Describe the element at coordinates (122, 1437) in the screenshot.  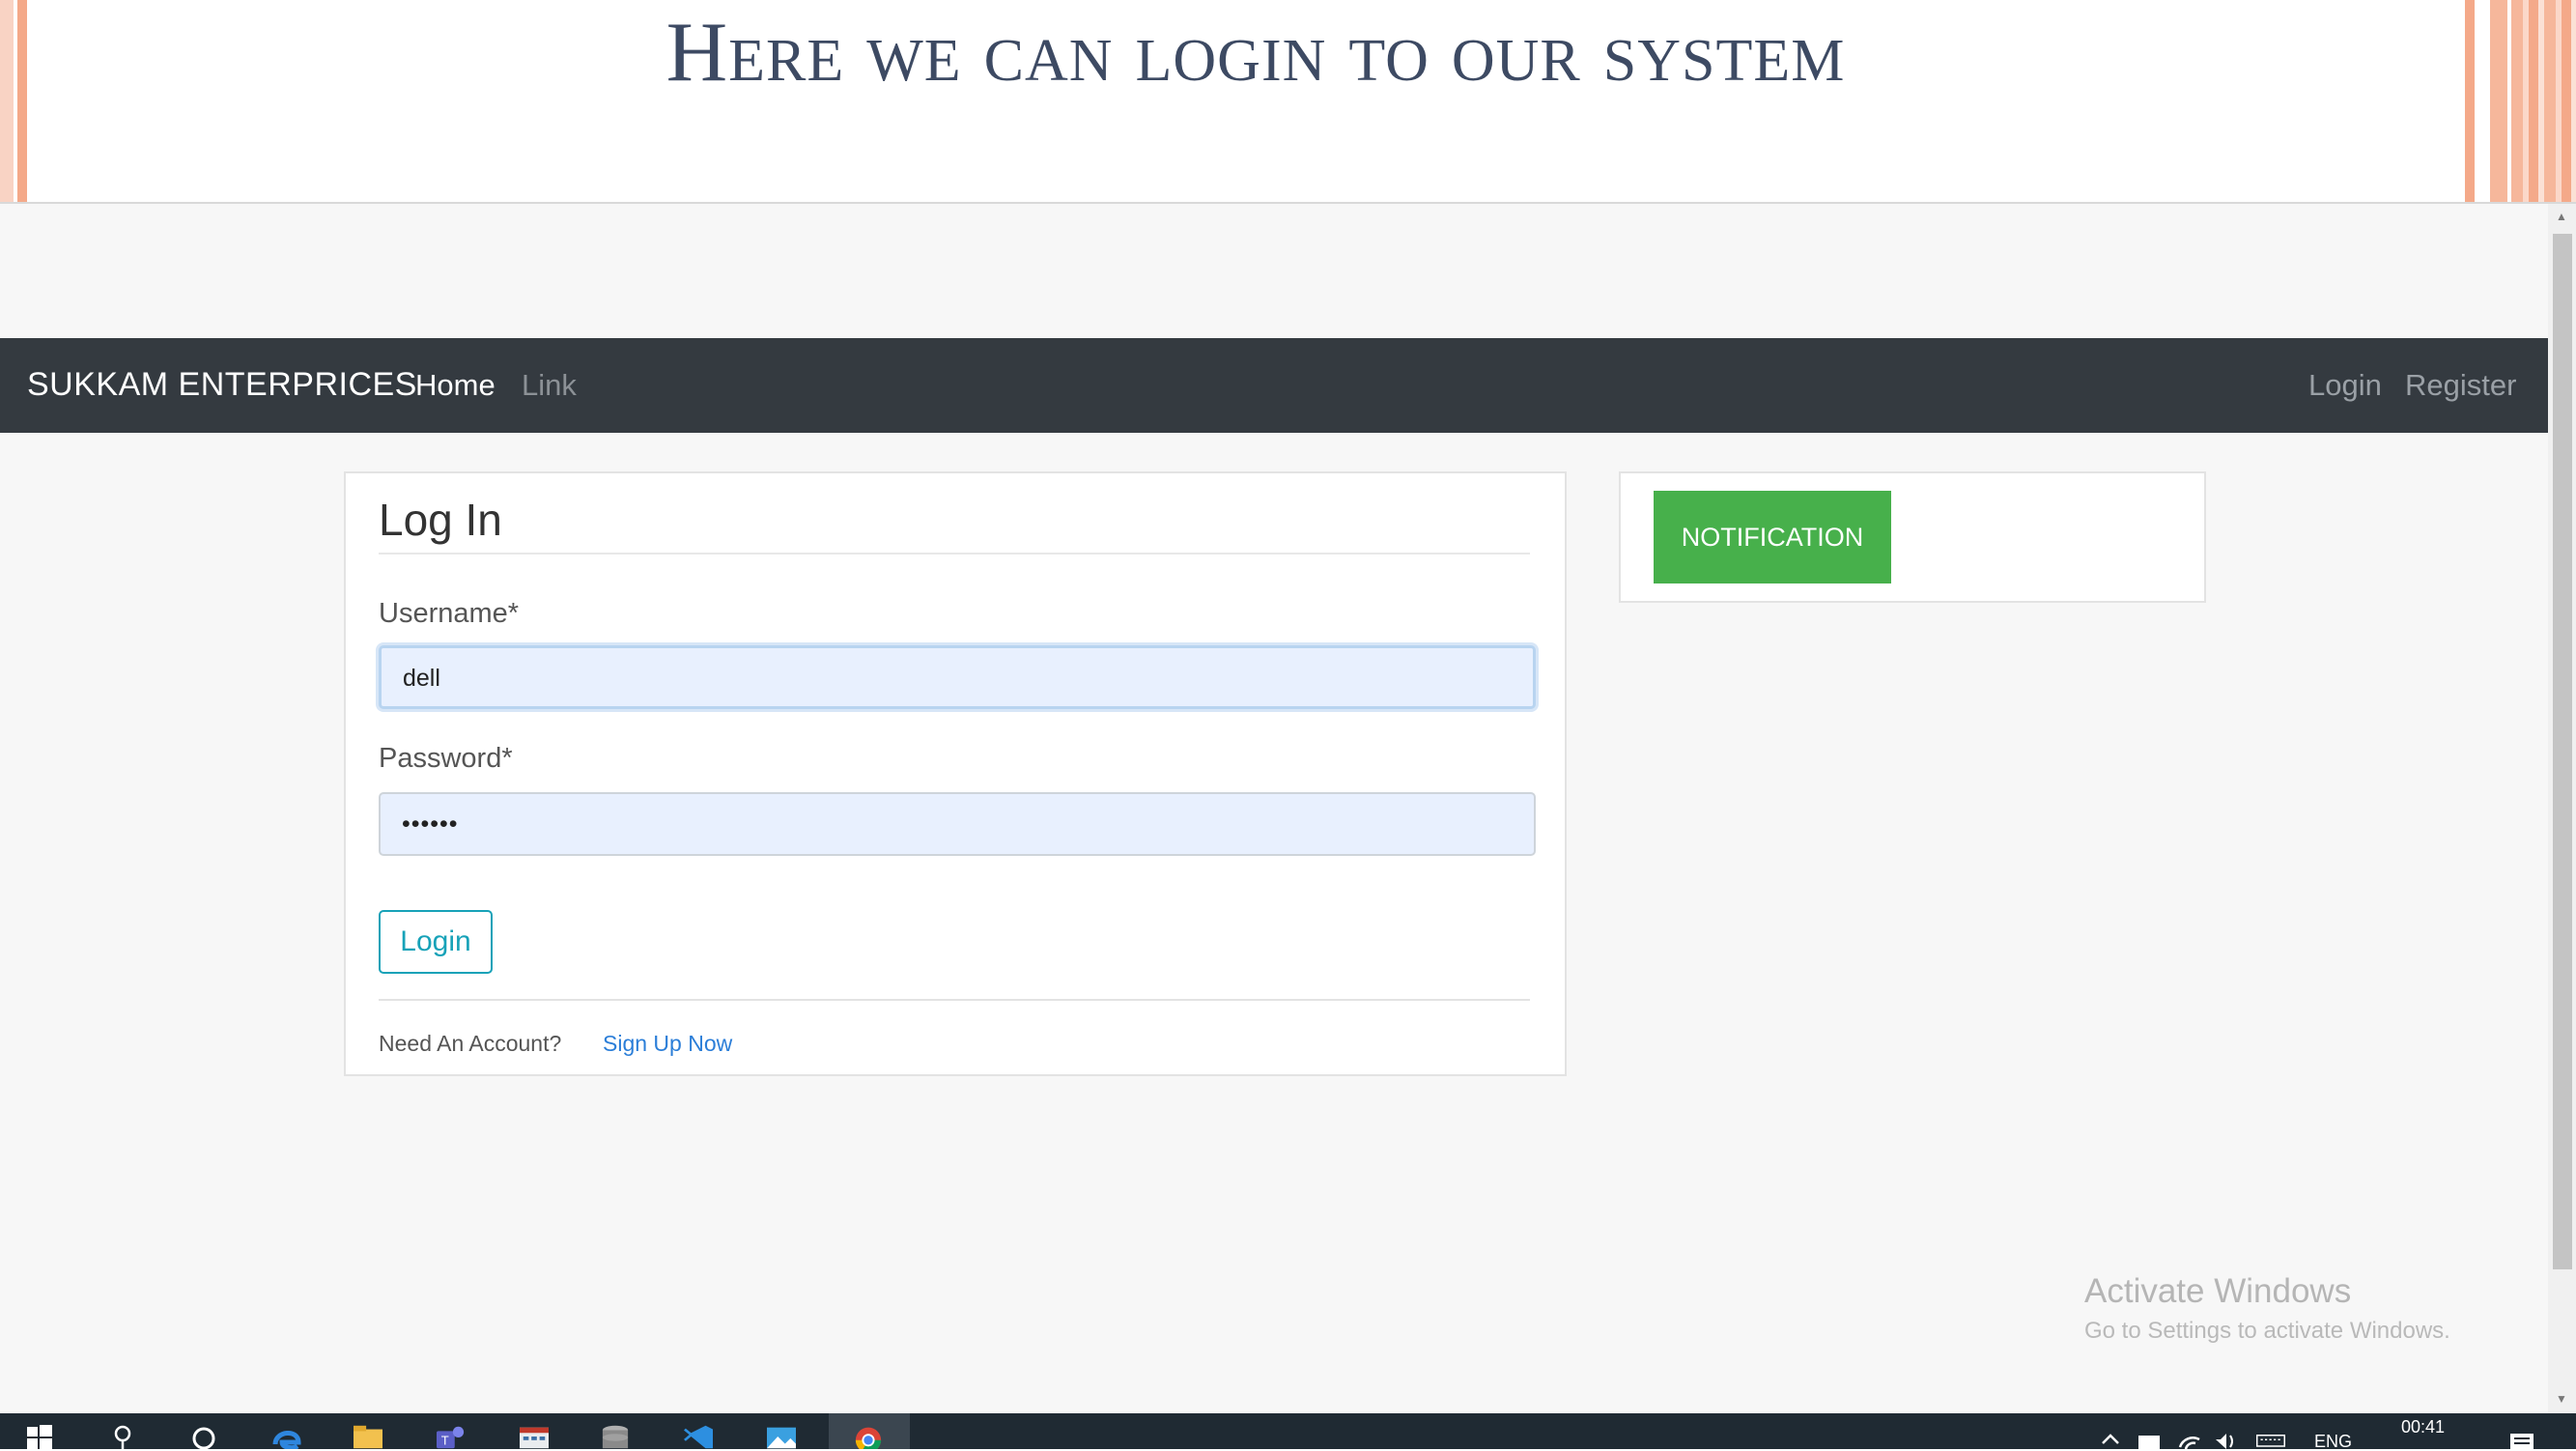
I see `search-icon` at that location.